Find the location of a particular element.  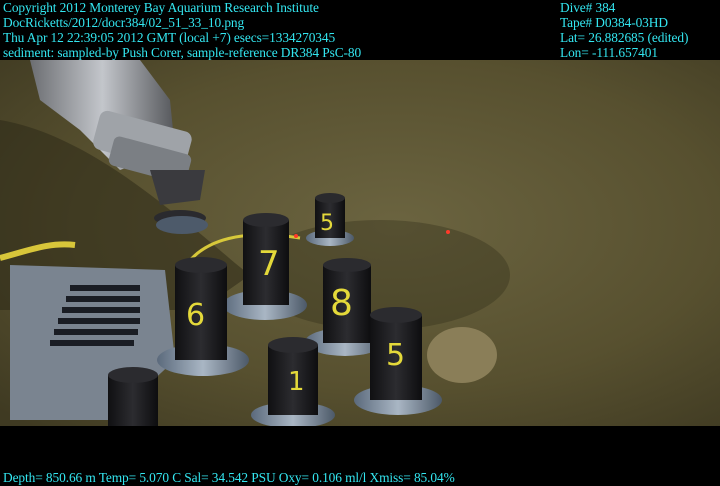

longitude: Lon= -111.657401 is located at coordinates (609, 52).